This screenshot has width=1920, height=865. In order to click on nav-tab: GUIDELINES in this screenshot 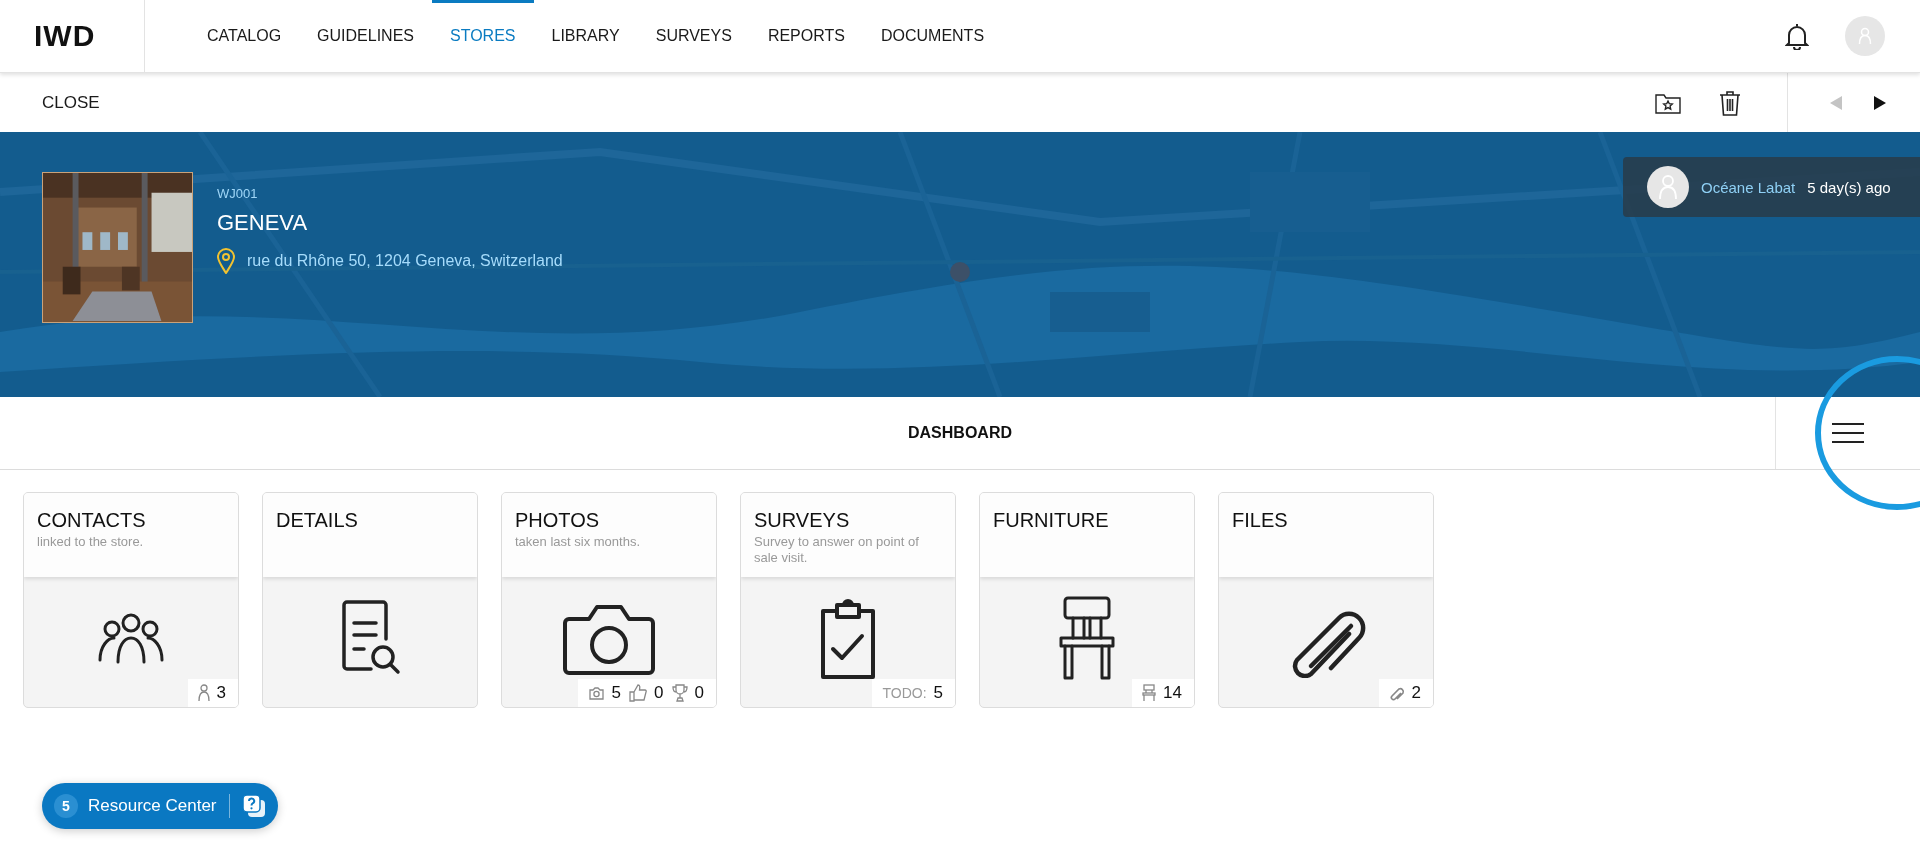, I will do `click(365, 36)`.